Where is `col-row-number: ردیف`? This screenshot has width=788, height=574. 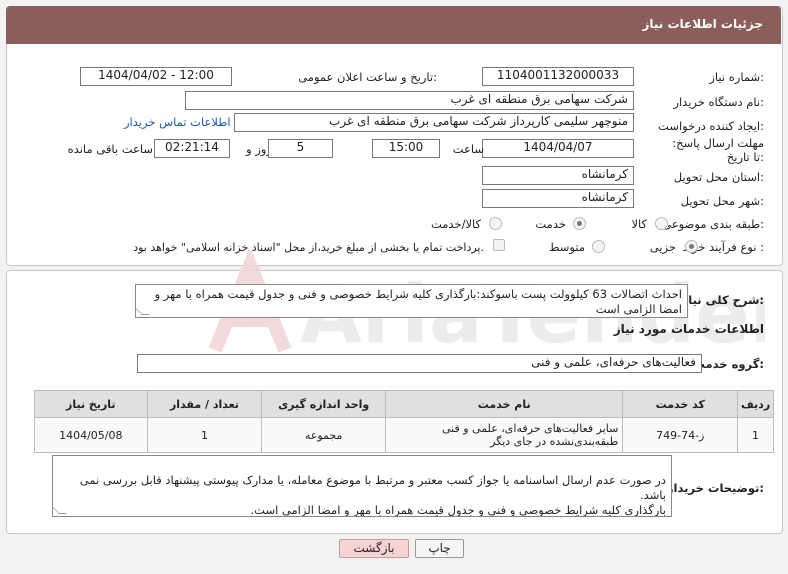 col-row-number: ردیف is located at coordinates (755, 404).